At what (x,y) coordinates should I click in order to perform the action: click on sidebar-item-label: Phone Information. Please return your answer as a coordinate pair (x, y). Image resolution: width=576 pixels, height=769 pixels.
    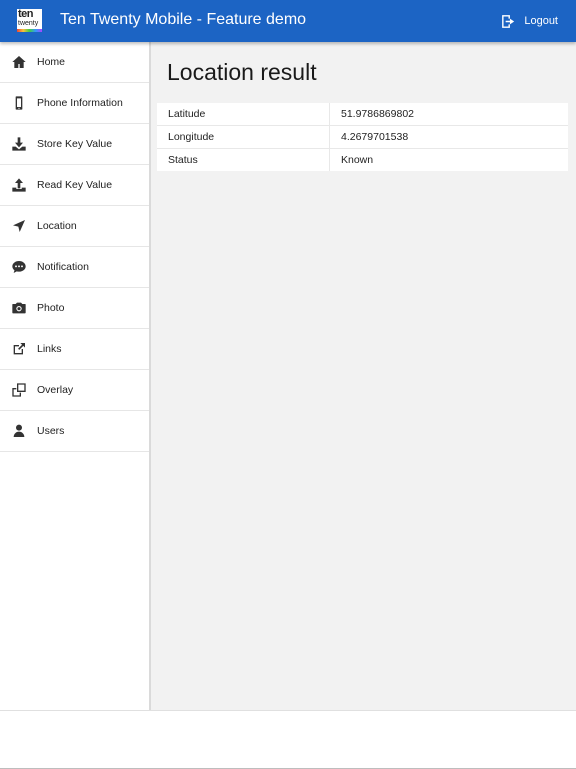
    Looking at the image, I should click on (80, 103).